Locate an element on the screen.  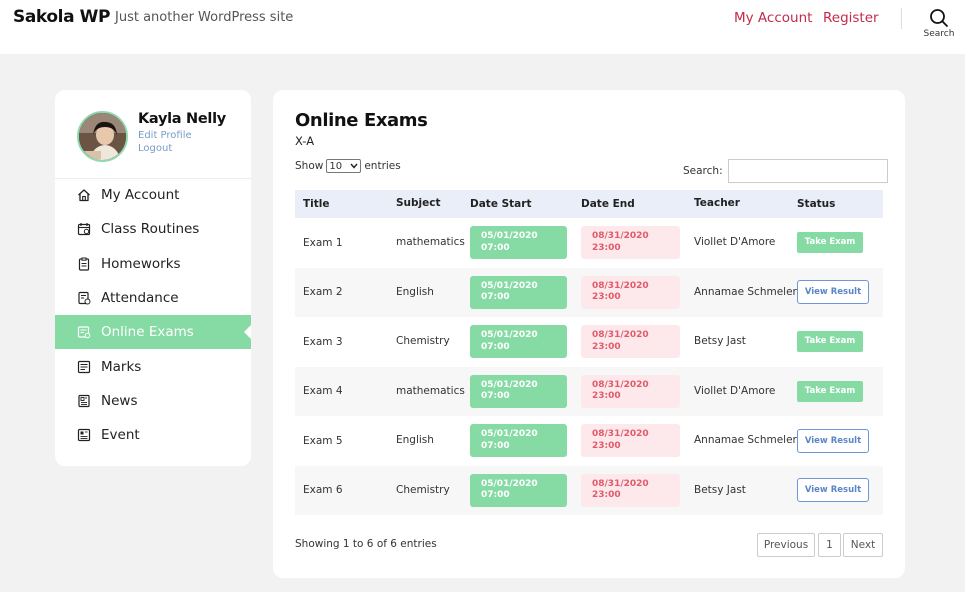
sidebar-item-label: News is located at coordinates (119, 400).